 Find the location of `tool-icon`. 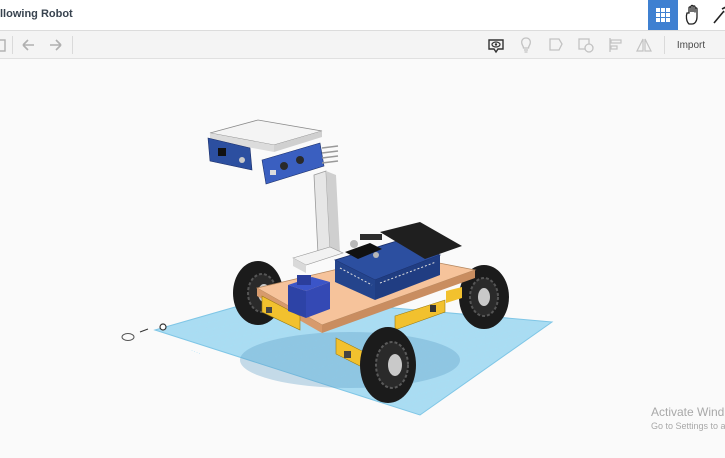

tool-icon is located at coordinates (719, 15).